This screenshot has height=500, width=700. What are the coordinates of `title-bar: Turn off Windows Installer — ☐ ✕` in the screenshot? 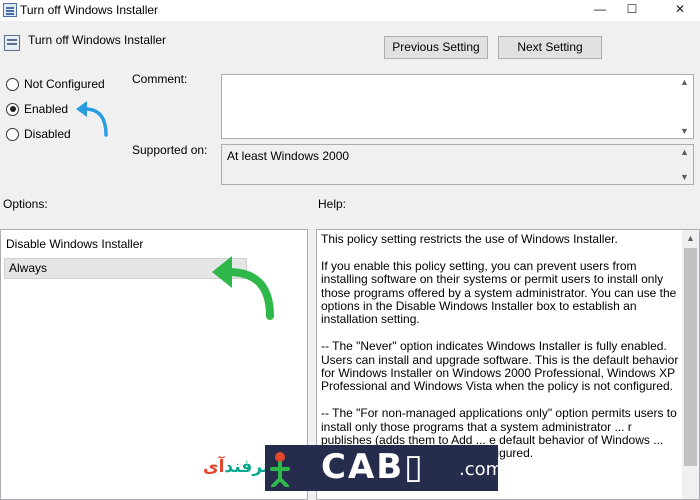 It's located at (350, 10).